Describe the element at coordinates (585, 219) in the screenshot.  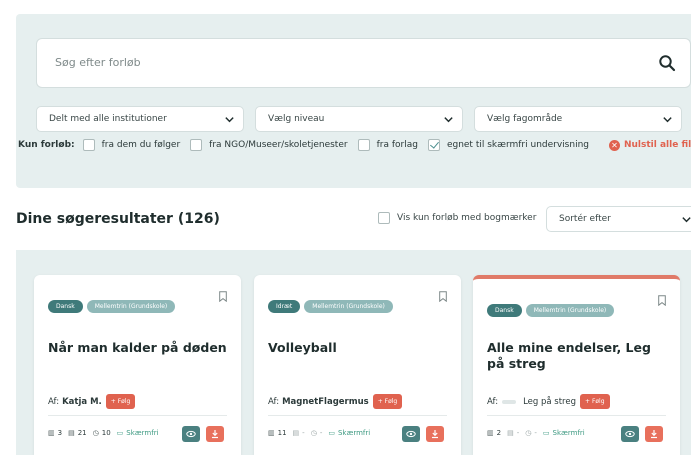
I see `sort-select-value: Sortér efter` at that location.